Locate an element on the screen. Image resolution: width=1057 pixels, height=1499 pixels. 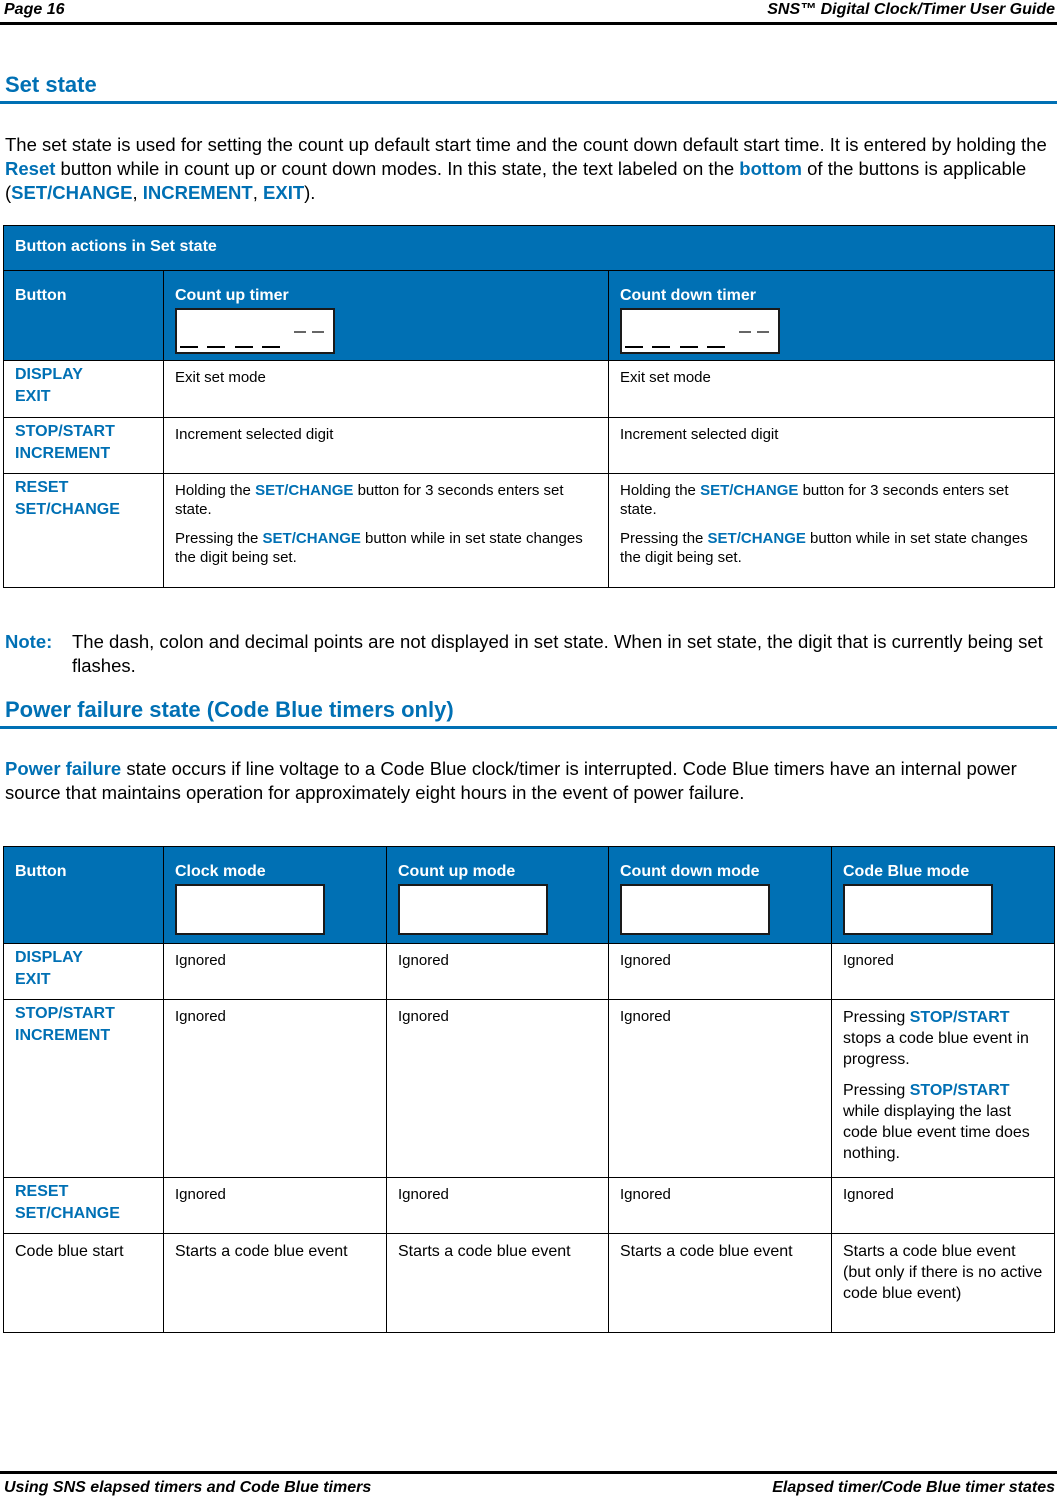
column-header-count-down-mode: Count down mode is located at coordinates (720, 895).